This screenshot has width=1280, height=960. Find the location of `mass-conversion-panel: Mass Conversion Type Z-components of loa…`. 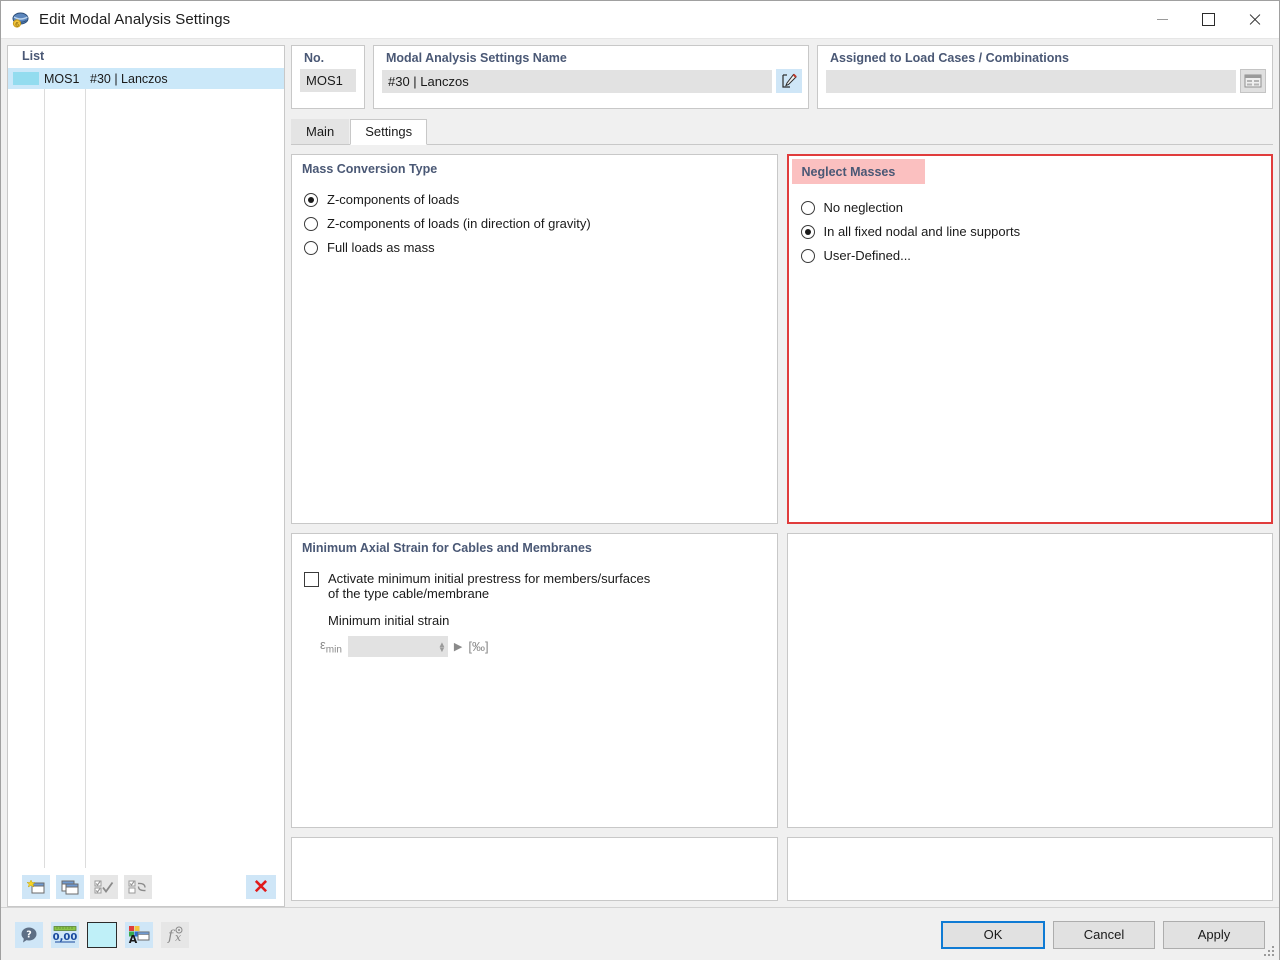

mass-conversion-panel: Mass Conversion Type Z-components of loa… is located at coordinates (534, 339).